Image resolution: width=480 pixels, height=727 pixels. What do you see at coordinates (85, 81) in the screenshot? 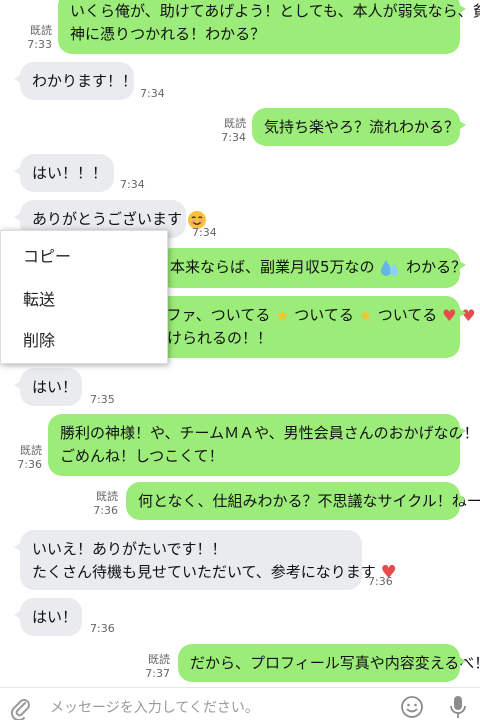
I see `message-text: わかります！！` at bounding box center [85, 81].